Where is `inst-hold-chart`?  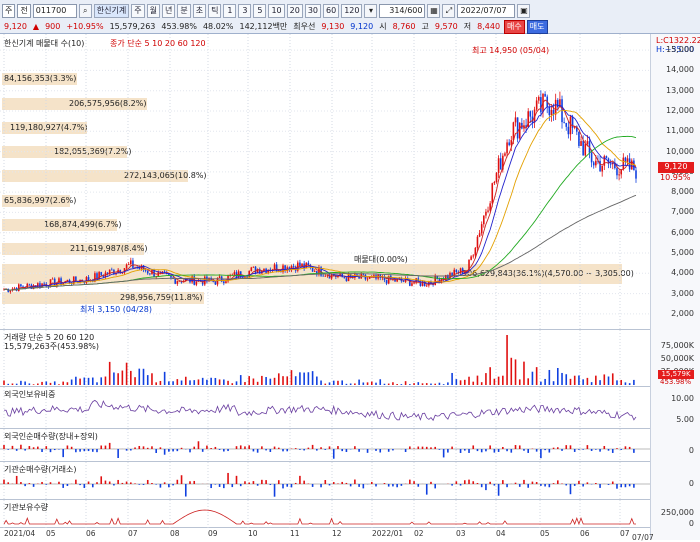
inst-hold-chart is located at coordinates (325, 514).